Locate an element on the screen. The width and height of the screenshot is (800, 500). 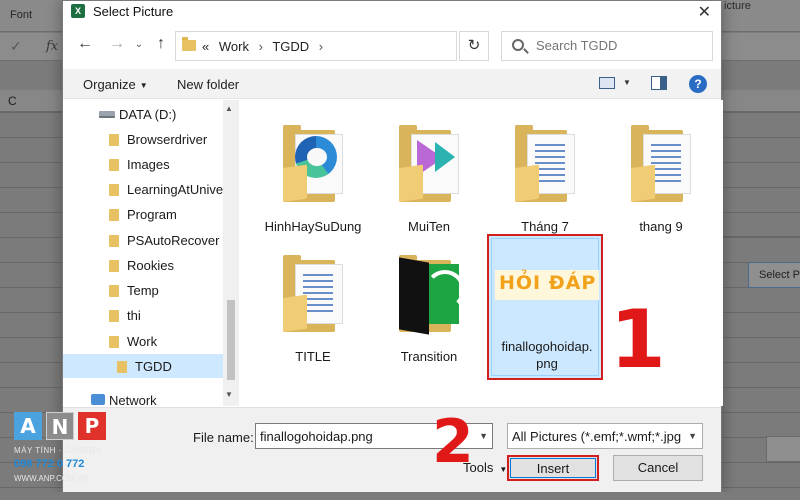
address-prefix: « is located at coordinates (205, 46).